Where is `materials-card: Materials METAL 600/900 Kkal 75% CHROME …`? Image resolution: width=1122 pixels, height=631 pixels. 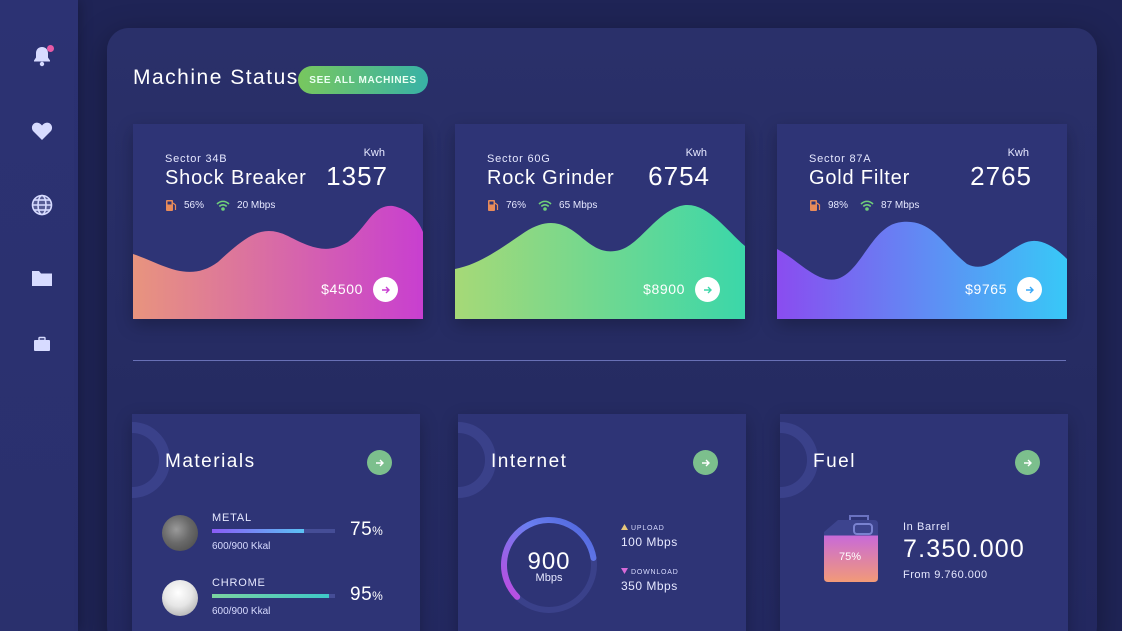
materials-card: Materials METAL 600/900 Kkal 75% CHROME … is located at coordinates (276, 522).